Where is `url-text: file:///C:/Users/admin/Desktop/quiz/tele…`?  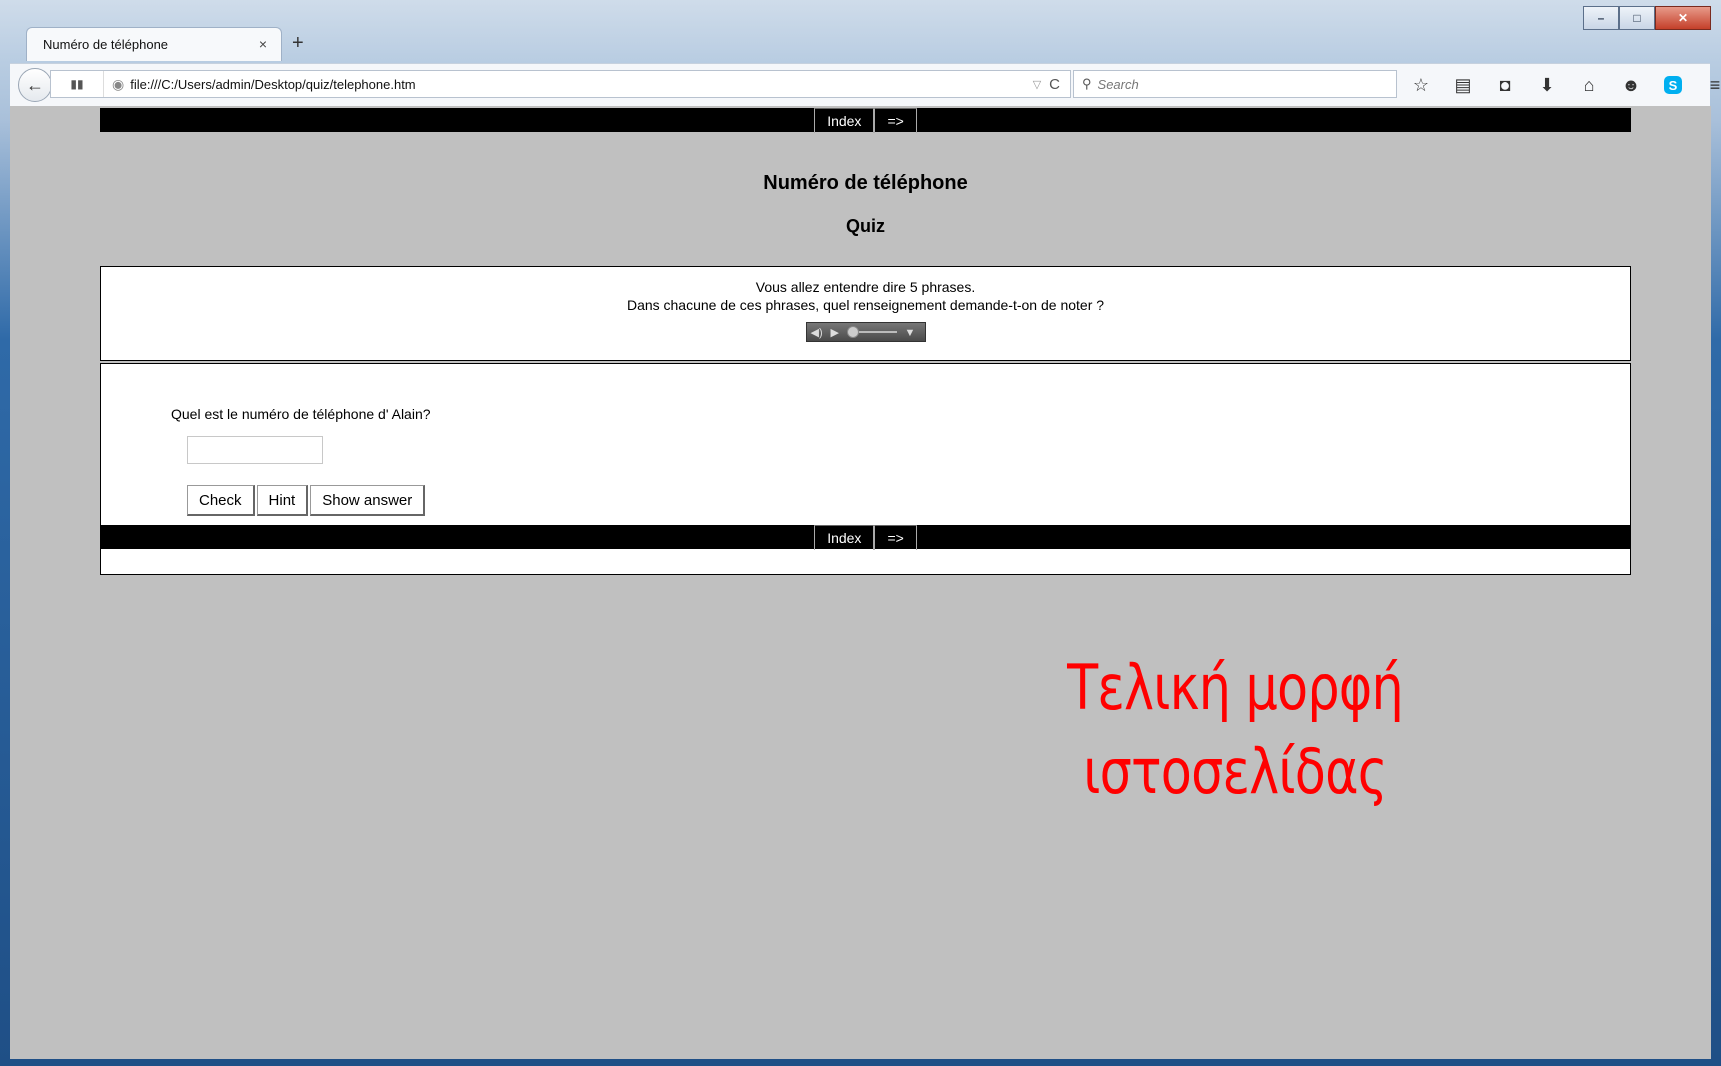
url-text: file:///C:/Users/admin/Desktop/quiz/tele… is located at coordinates (581, 84).